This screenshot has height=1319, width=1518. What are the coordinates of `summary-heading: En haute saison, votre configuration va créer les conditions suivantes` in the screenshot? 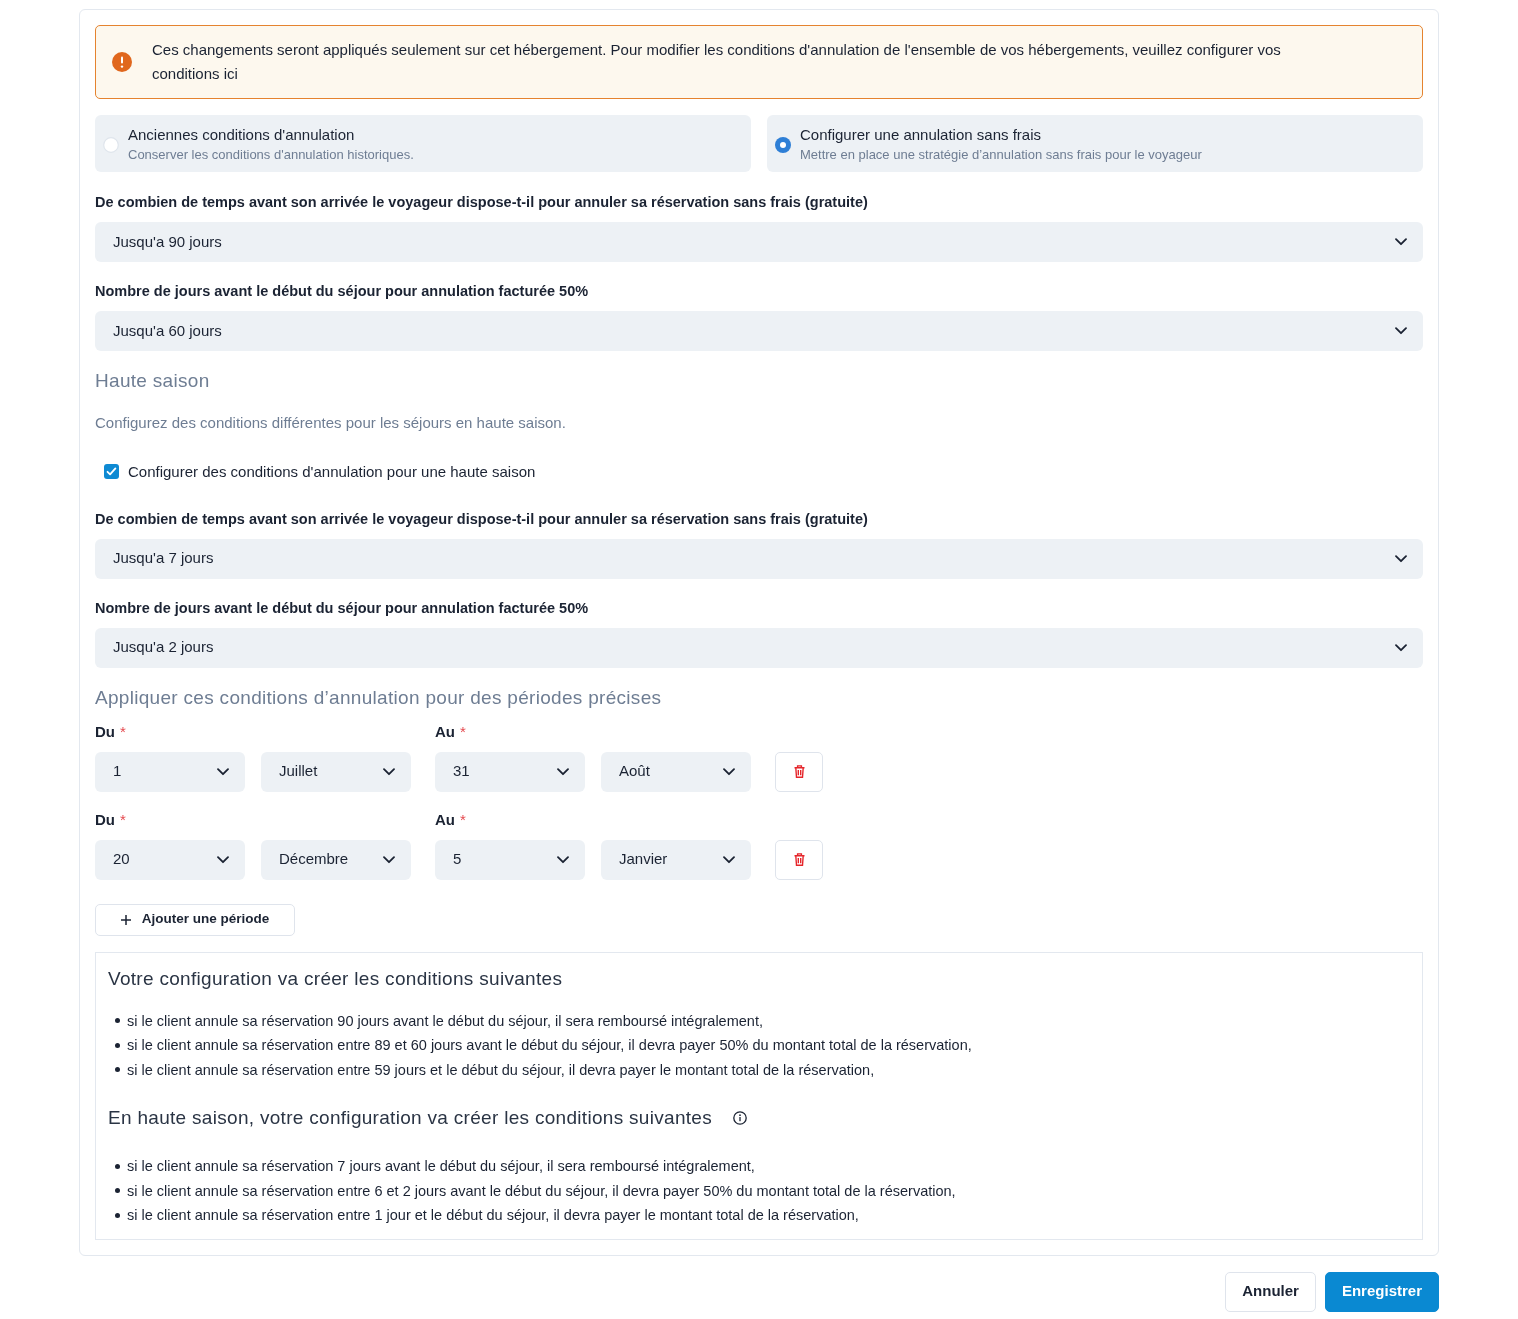 It's located at (410, 1118).